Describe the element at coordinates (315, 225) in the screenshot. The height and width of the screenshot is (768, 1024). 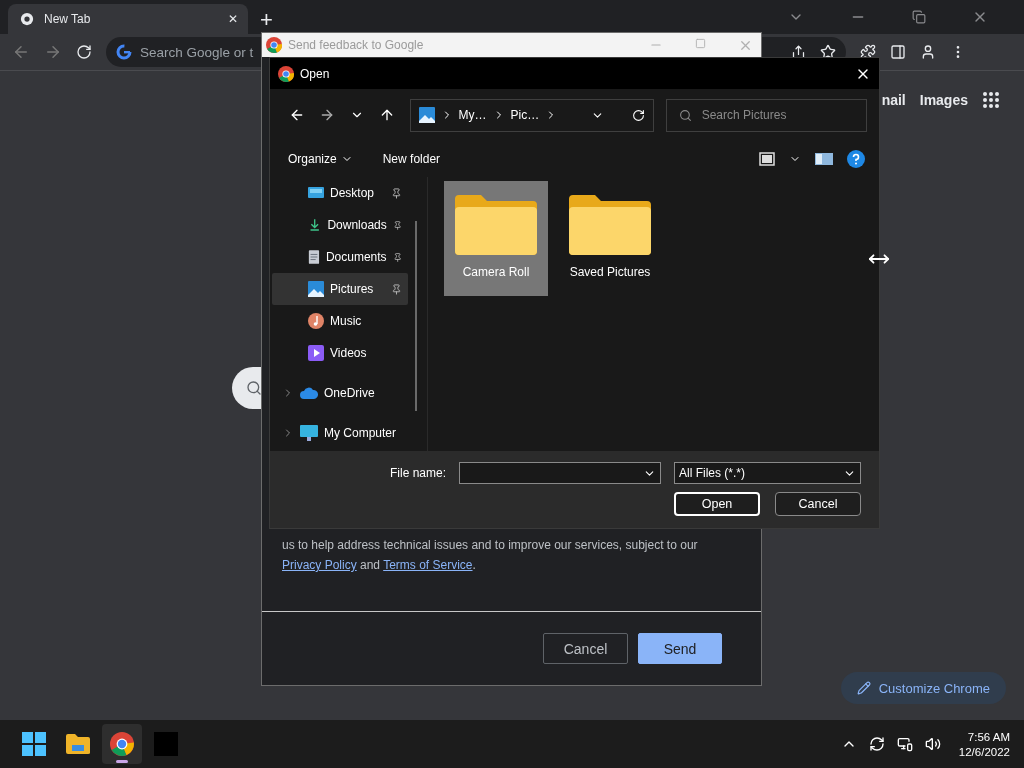
I see `download-icon` at that location.